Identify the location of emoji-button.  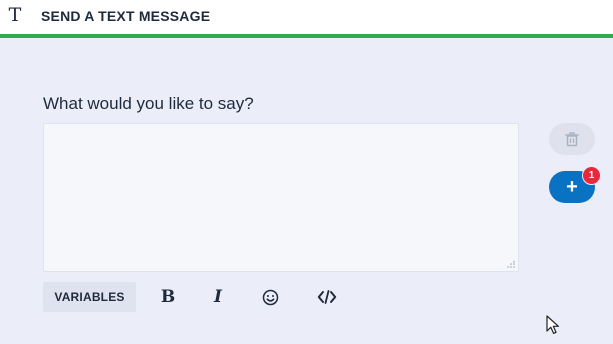
(270, 297).